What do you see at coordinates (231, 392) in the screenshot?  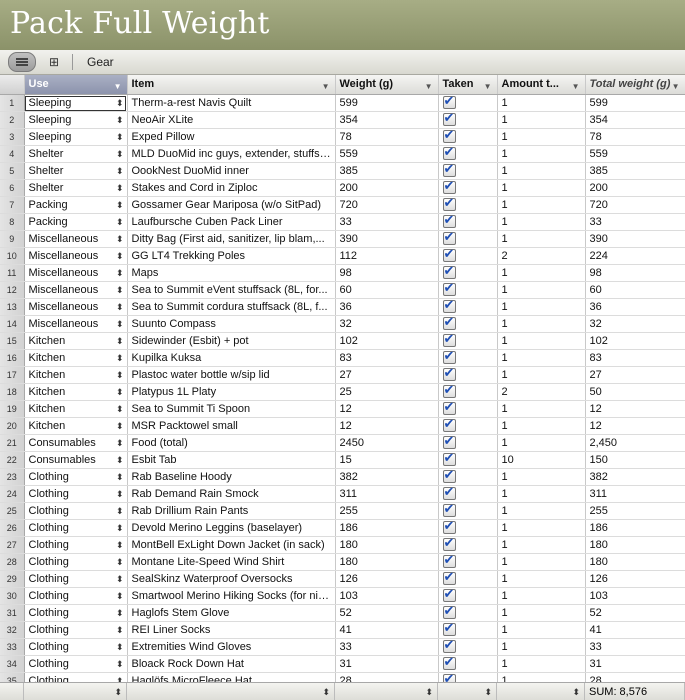 I see `cell-item: Platypus 1L Platy` at bounding box center [231, 392].